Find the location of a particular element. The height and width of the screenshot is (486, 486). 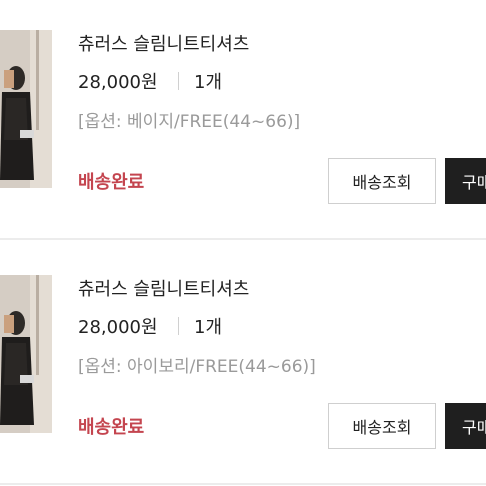

product-option: [옵션: 아이보리/FREE(44~66)] is located at coordinates (197, 367).